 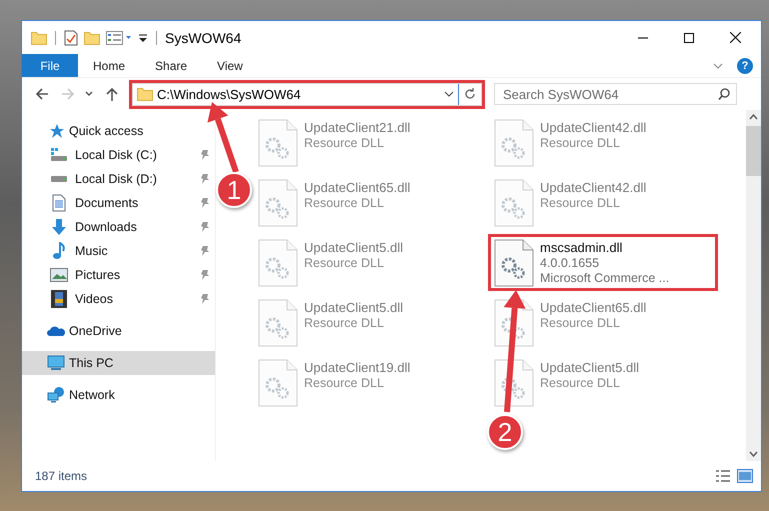 What do you see at coordinates (118, 331) in the screenshot?
I see `sidebar-item: OneDrive` at bounding box center [118, 331].